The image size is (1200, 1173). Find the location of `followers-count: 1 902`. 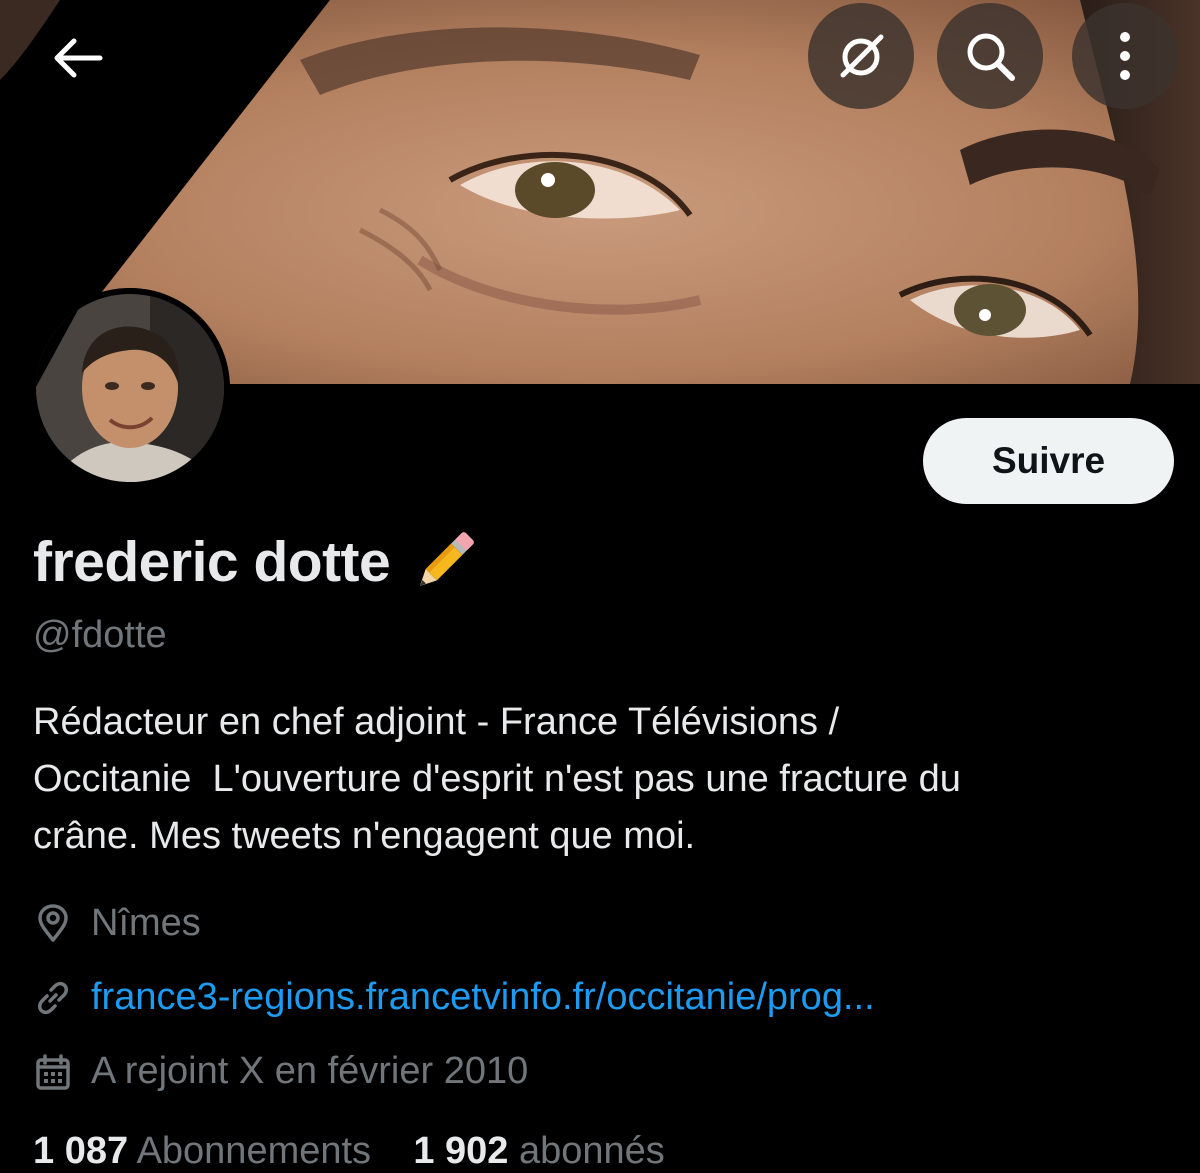

followers-count: 1 902 is located at coordinates (461, 1151).